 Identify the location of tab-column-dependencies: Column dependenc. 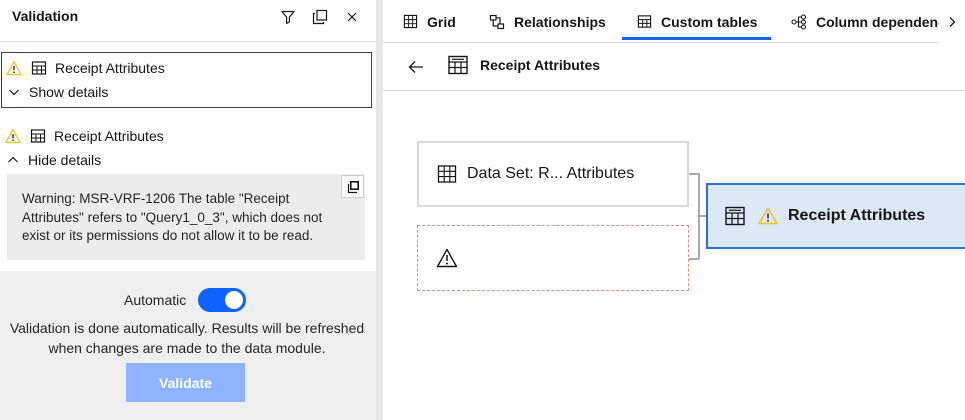
(868, 21).